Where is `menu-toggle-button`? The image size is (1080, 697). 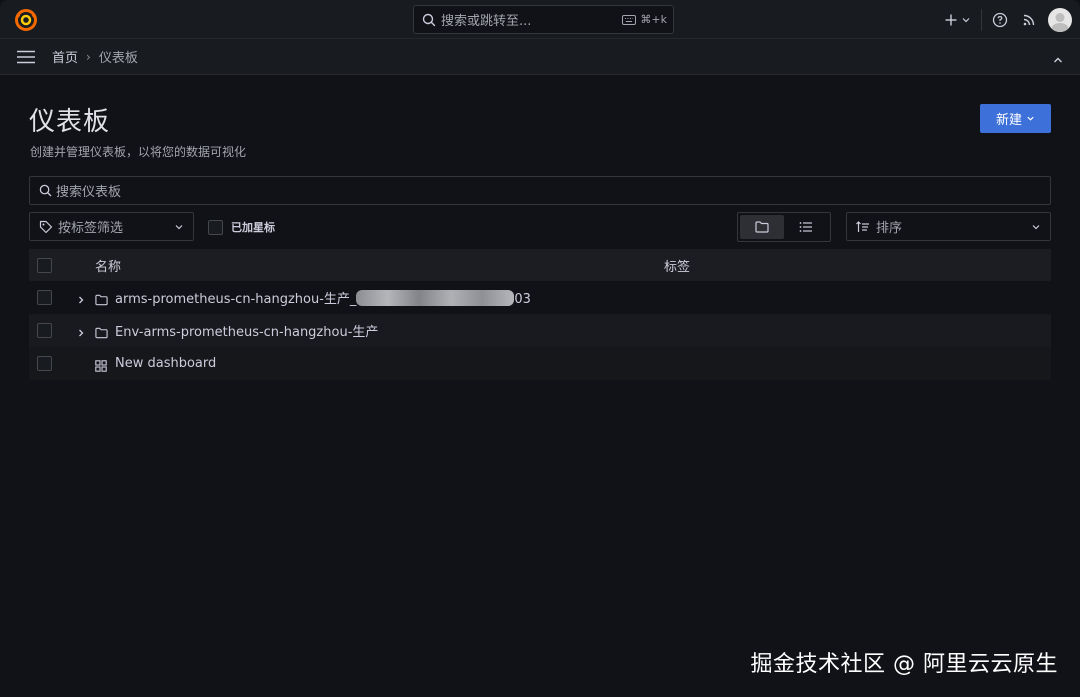
menu-toggle-button is located at coordinates (26, 57).